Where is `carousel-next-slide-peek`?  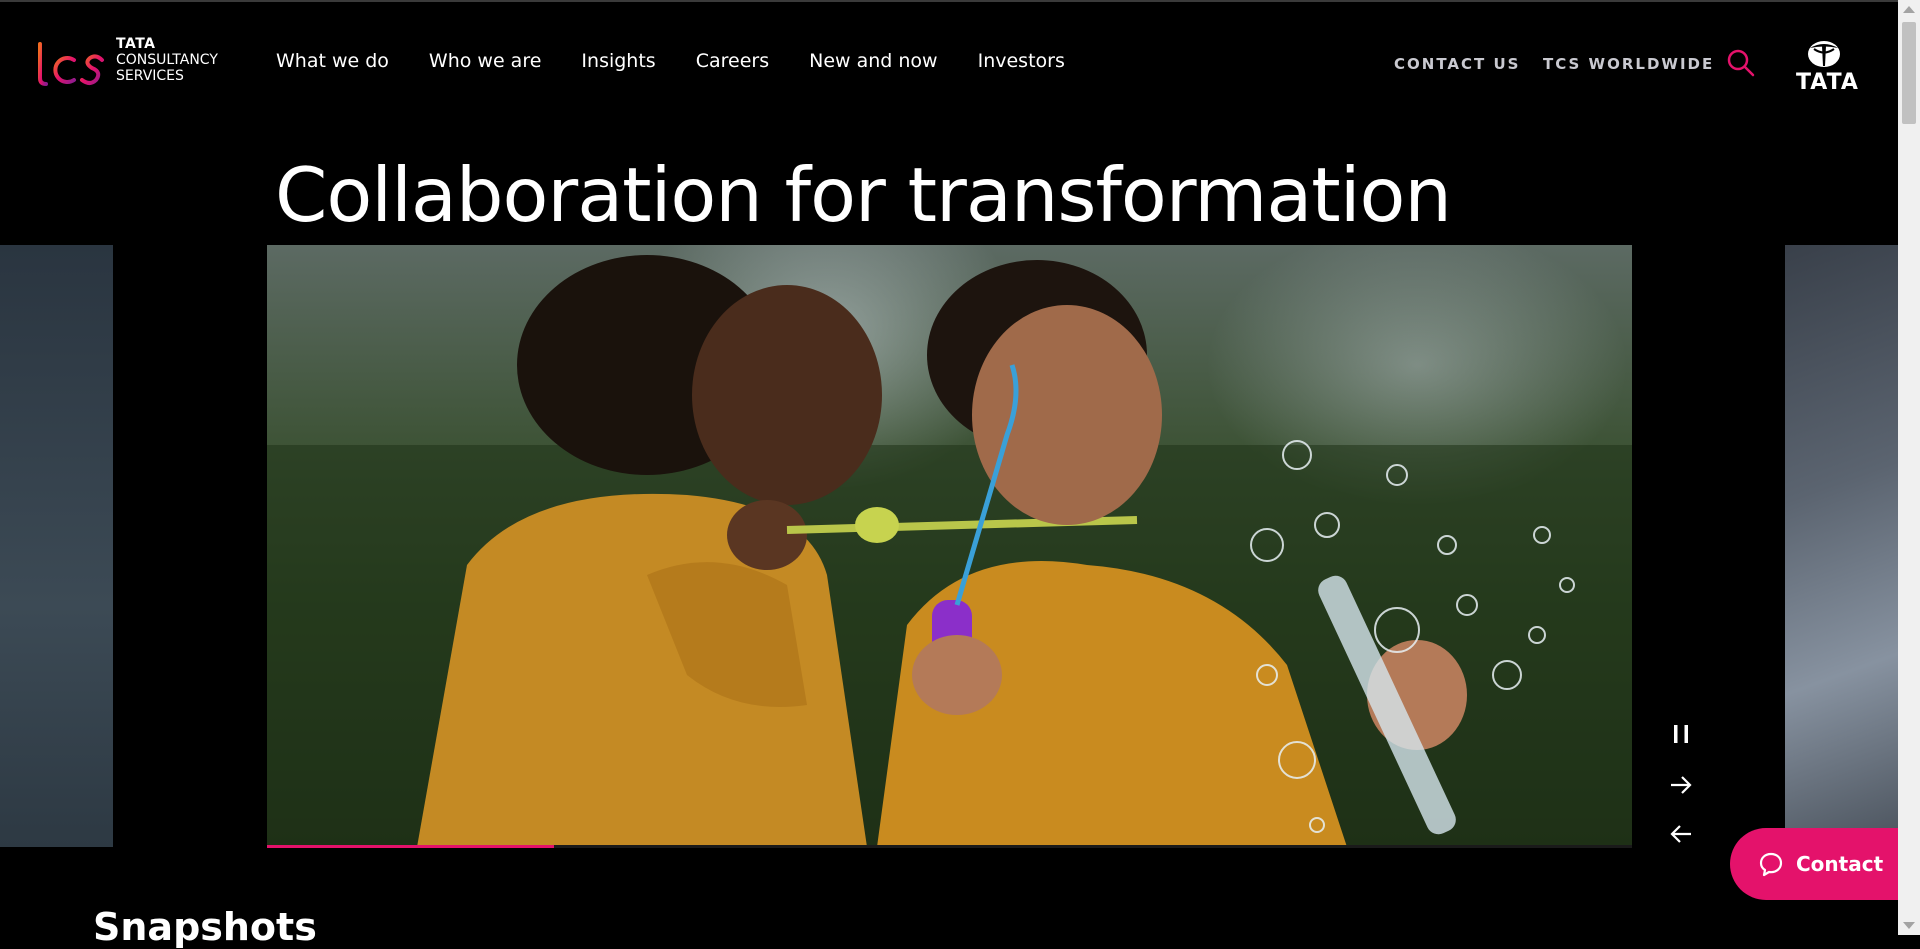 carousel-next-slide-peek is located at coordinates (1841, 546).